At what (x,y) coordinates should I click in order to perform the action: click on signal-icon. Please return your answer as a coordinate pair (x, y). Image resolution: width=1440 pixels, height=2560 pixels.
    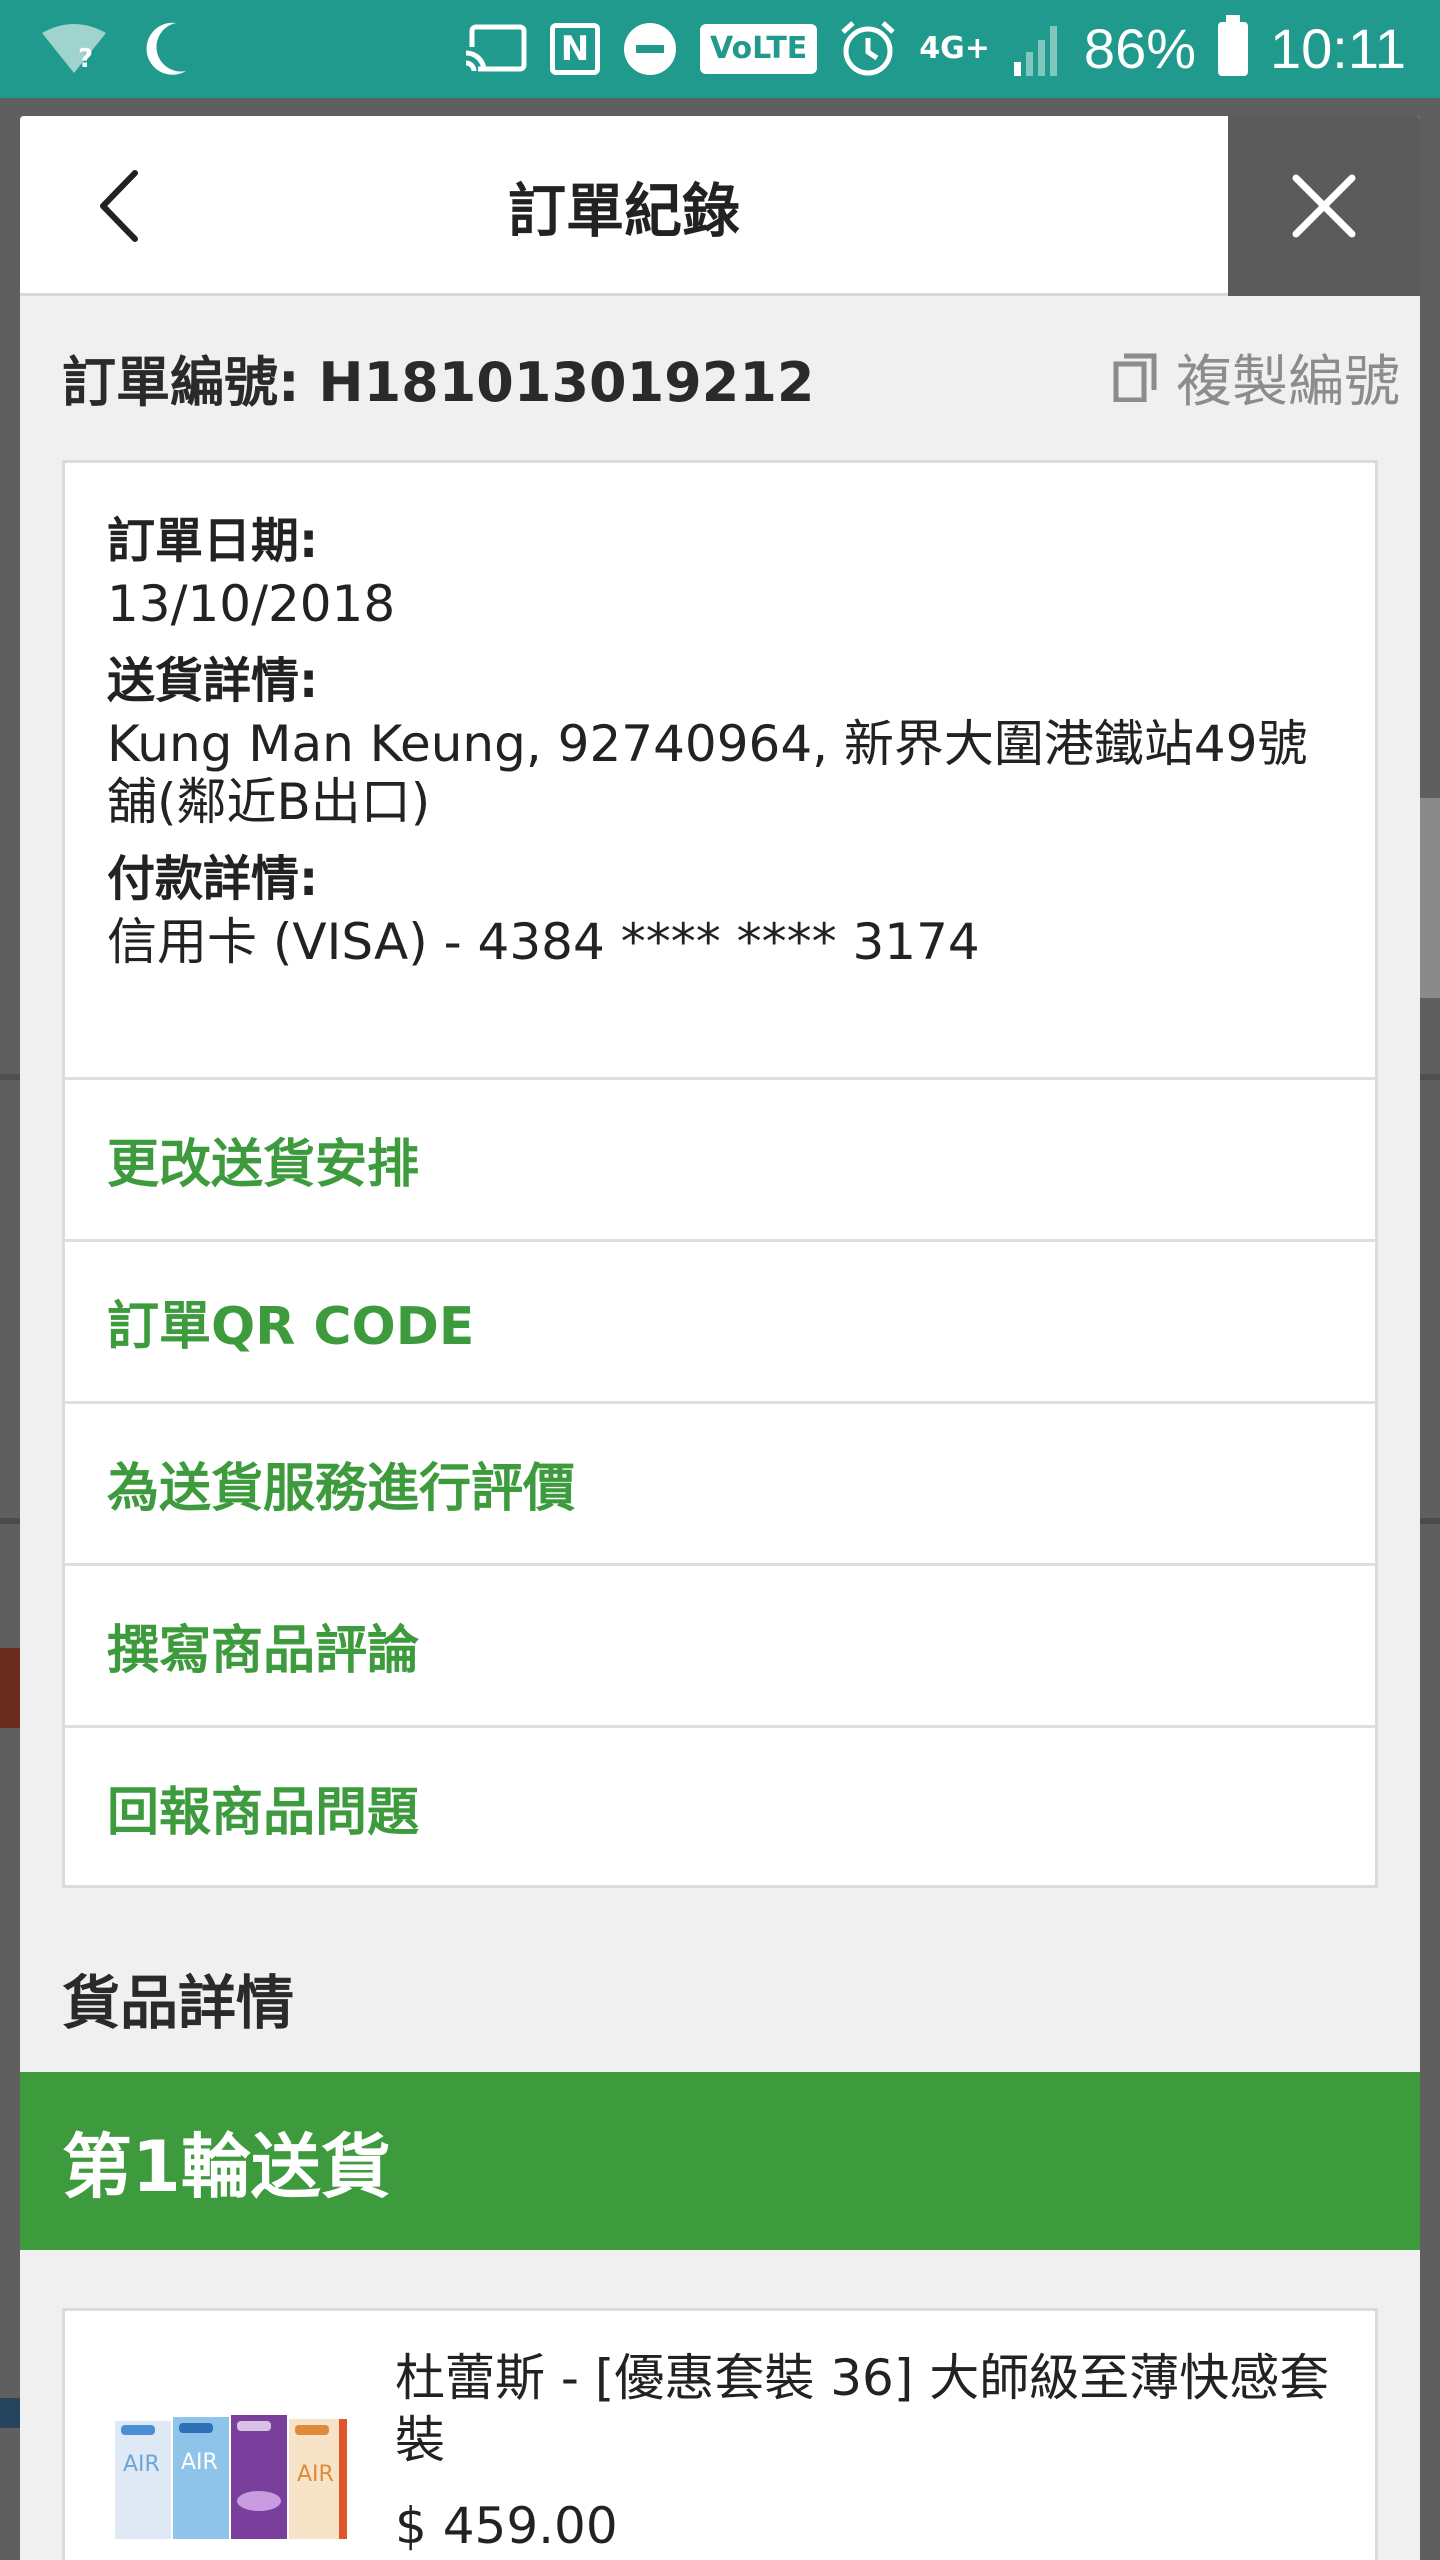
    Looking at the image, I should click on (1037, 49).